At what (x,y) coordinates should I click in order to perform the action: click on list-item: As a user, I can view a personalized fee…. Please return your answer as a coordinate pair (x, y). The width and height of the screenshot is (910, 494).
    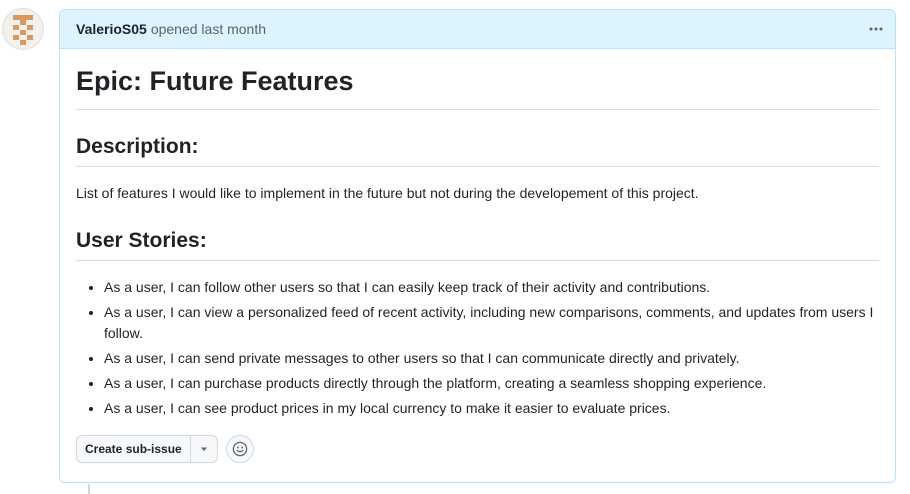
    Looking at the image, I should click on (491, 323).